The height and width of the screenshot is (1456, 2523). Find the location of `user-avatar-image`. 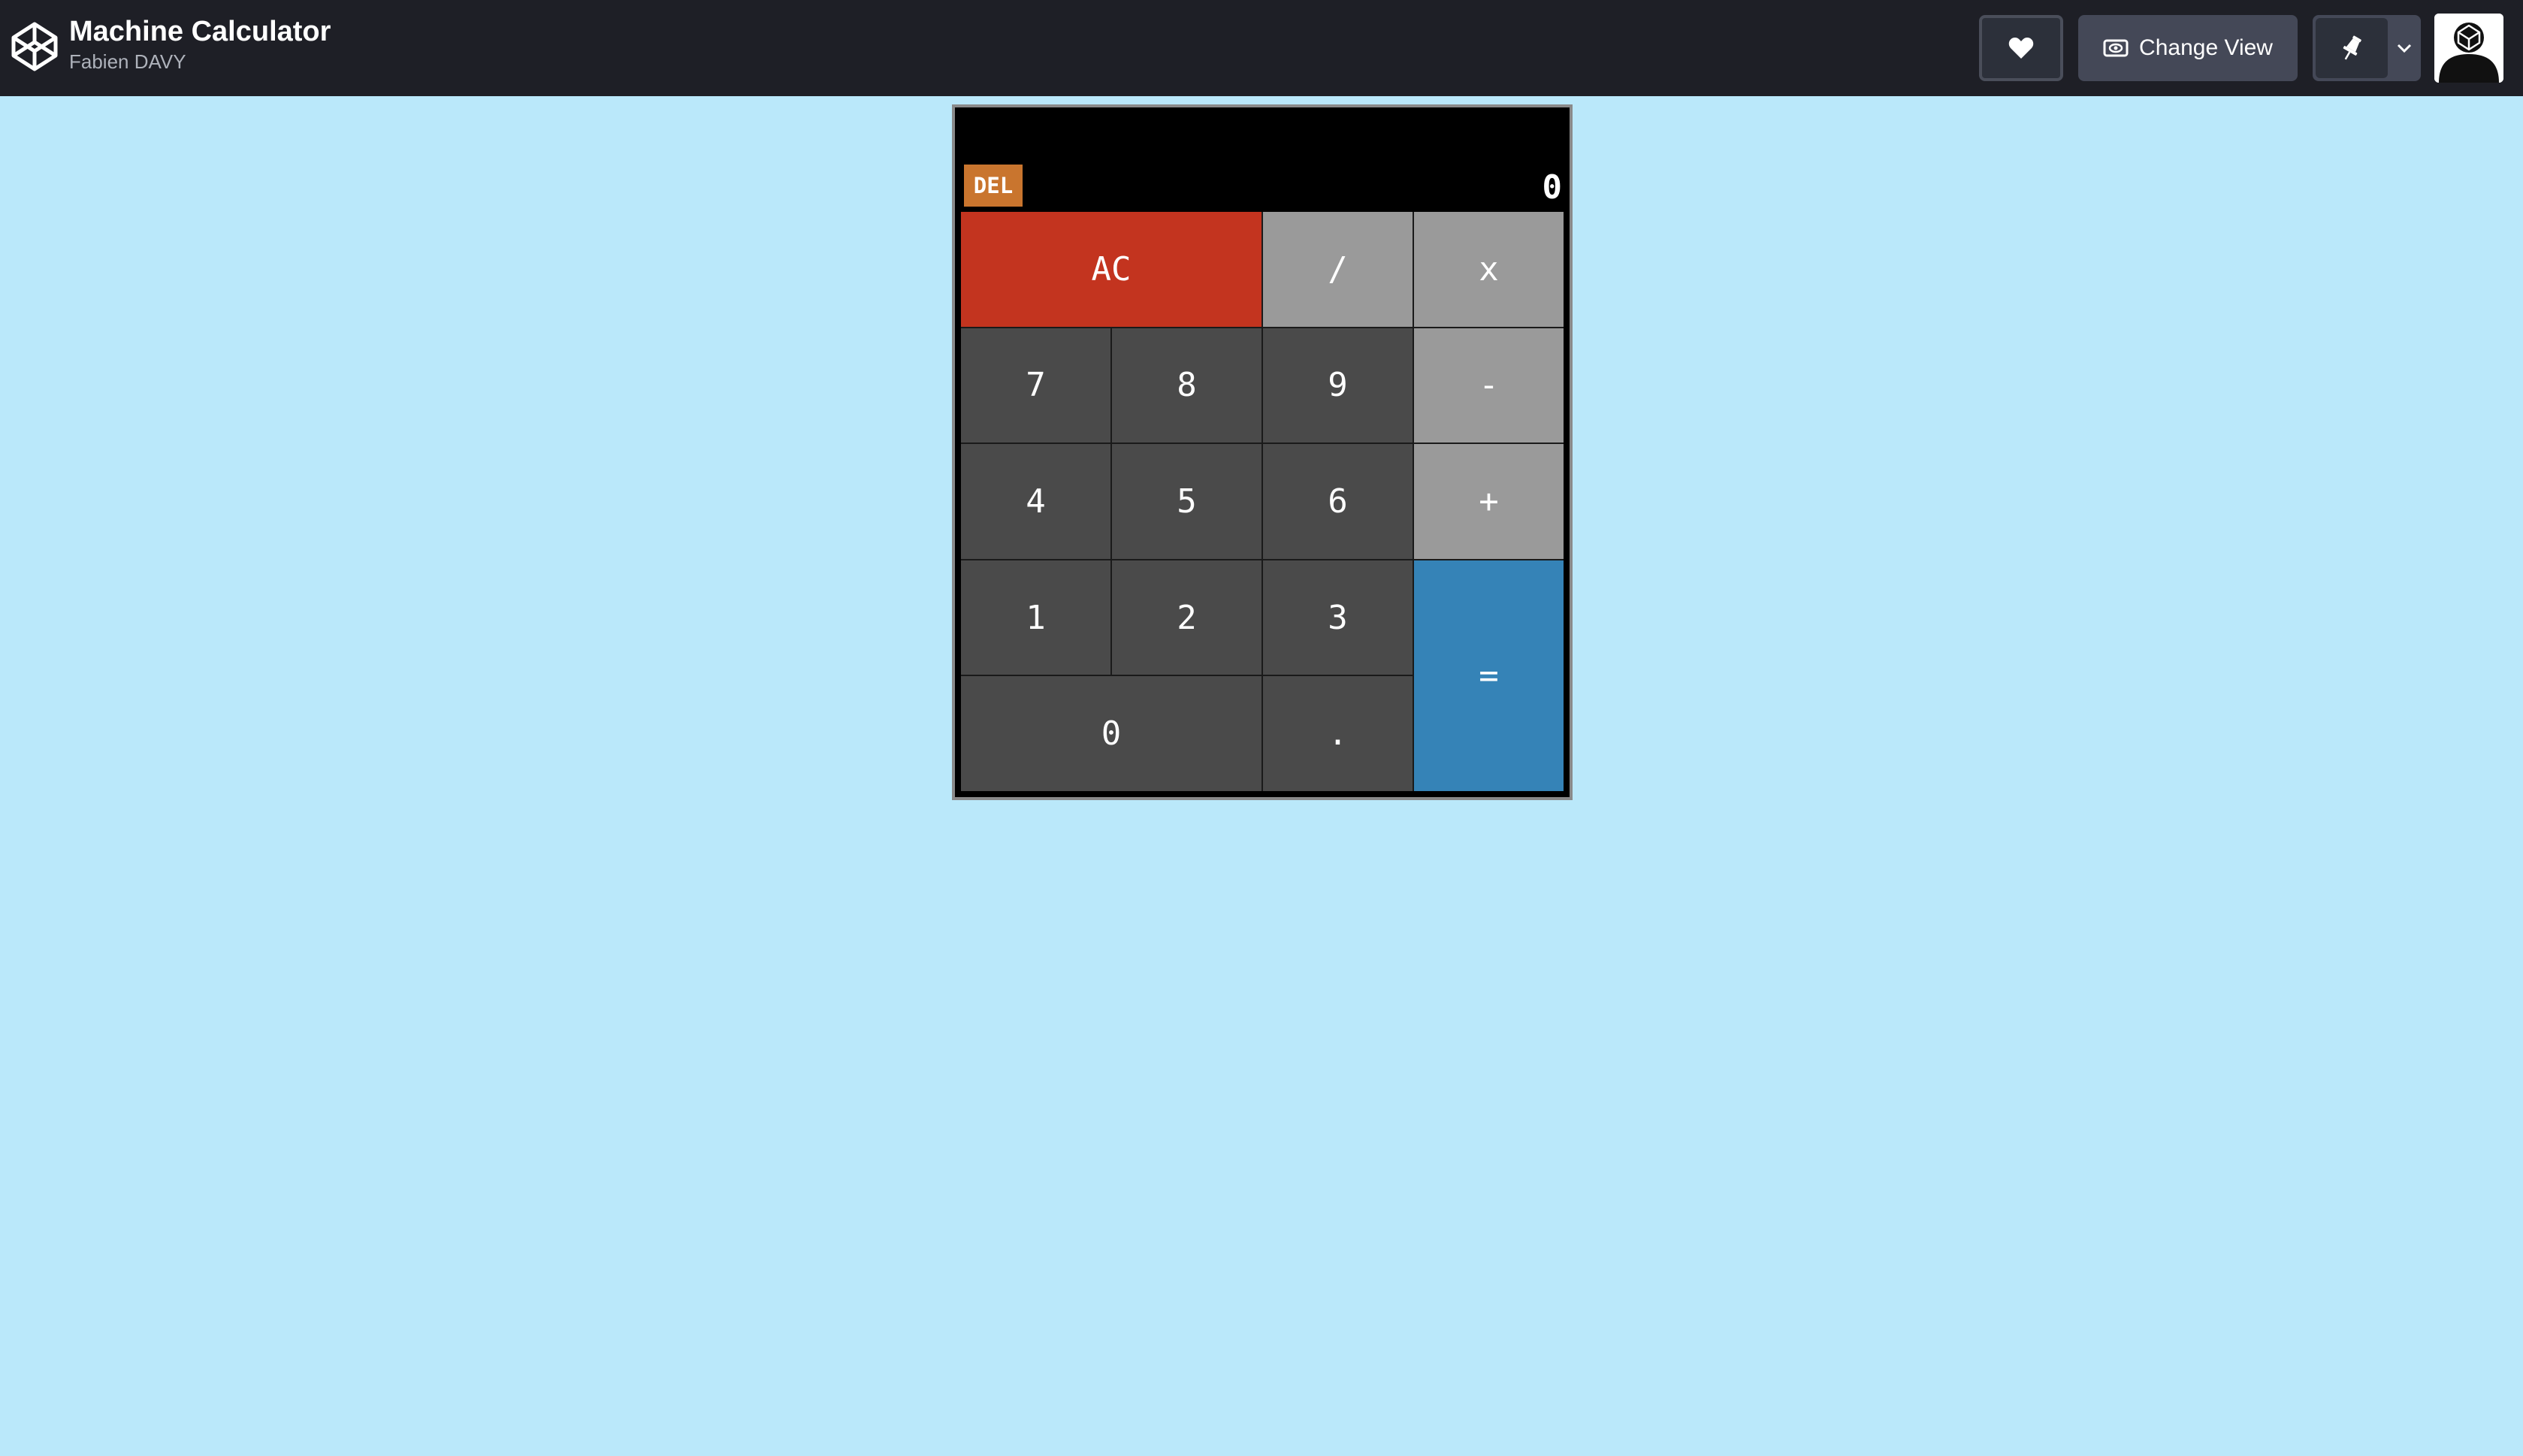

user-avatar-image is located at coordinates (2468, 48).